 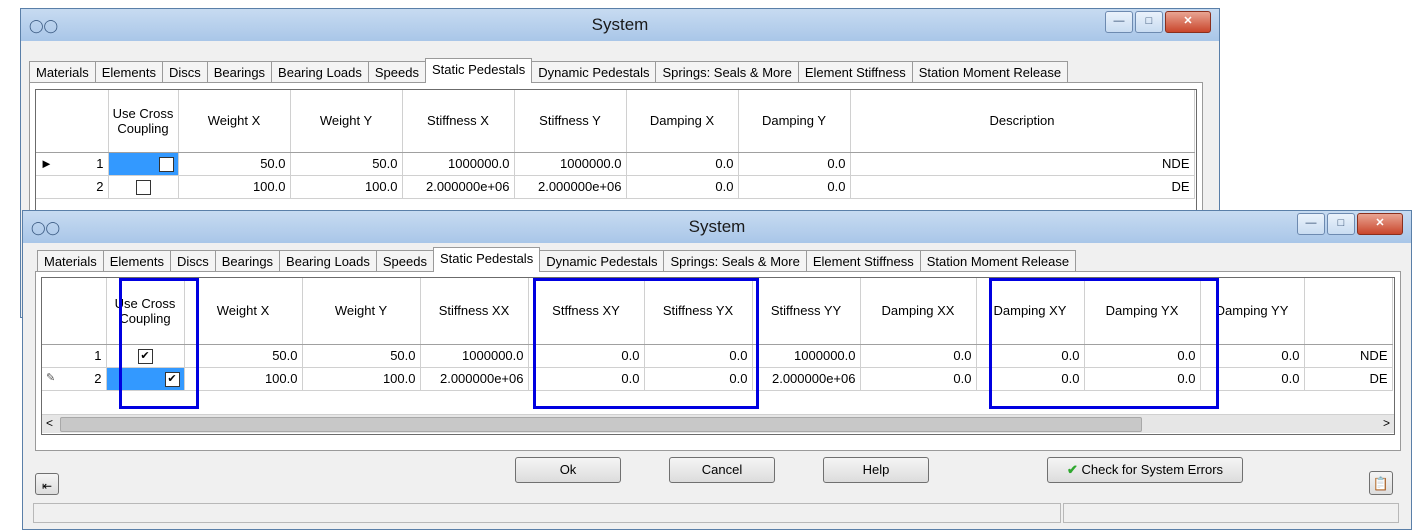 What do you see at coordinates (568, 470) in the screenshot?
I see `ok-button: Ok` at bounding box center [568, 470].